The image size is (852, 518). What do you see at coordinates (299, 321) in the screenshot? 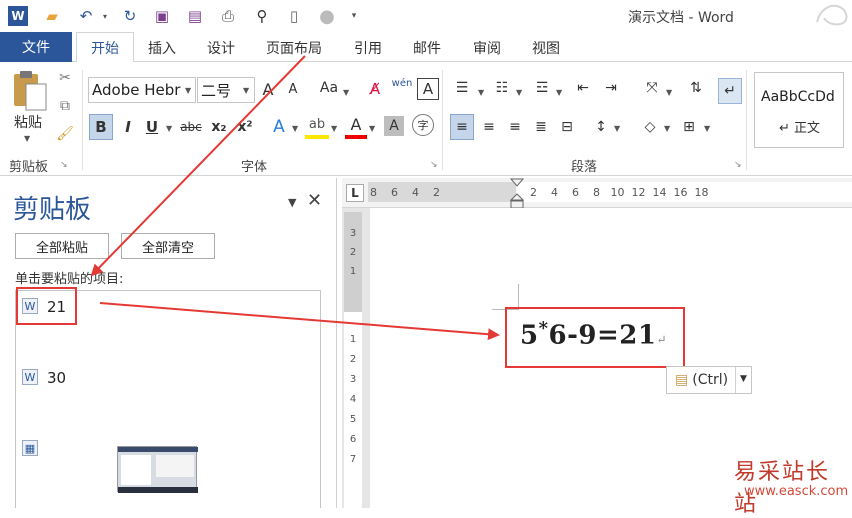
I see `arrow-to-document` at bounding box center [299, 321].